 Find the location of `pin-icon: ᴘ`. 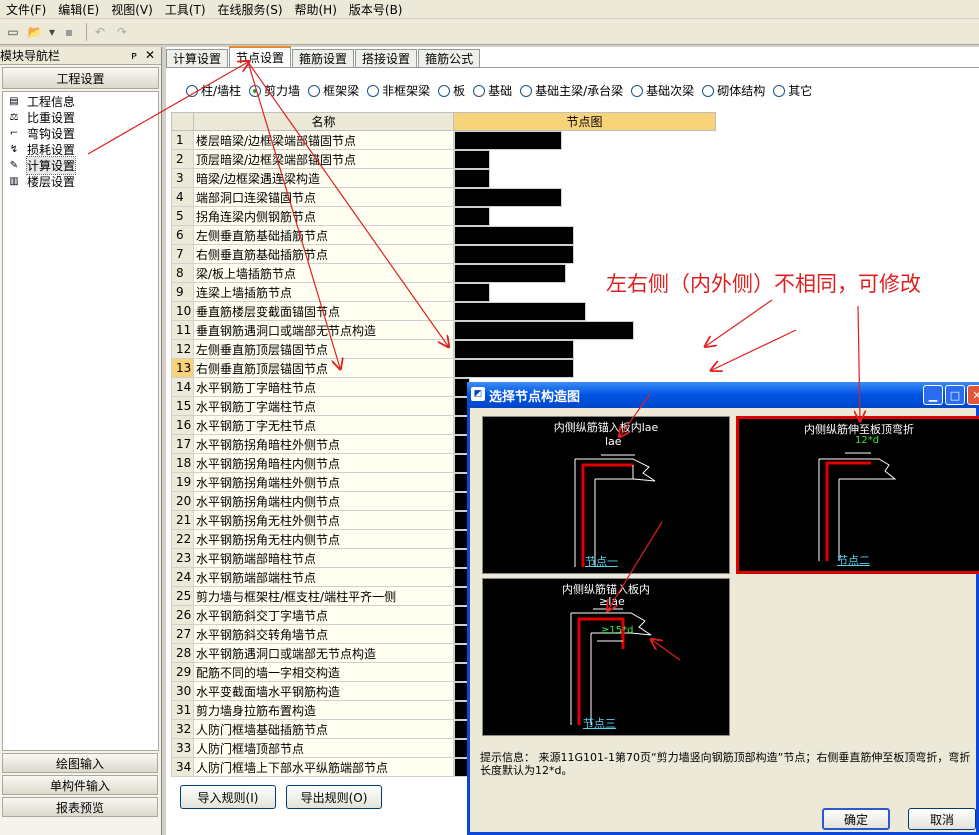

pin-icon: ᴘ is located at coordinates (134, 55).